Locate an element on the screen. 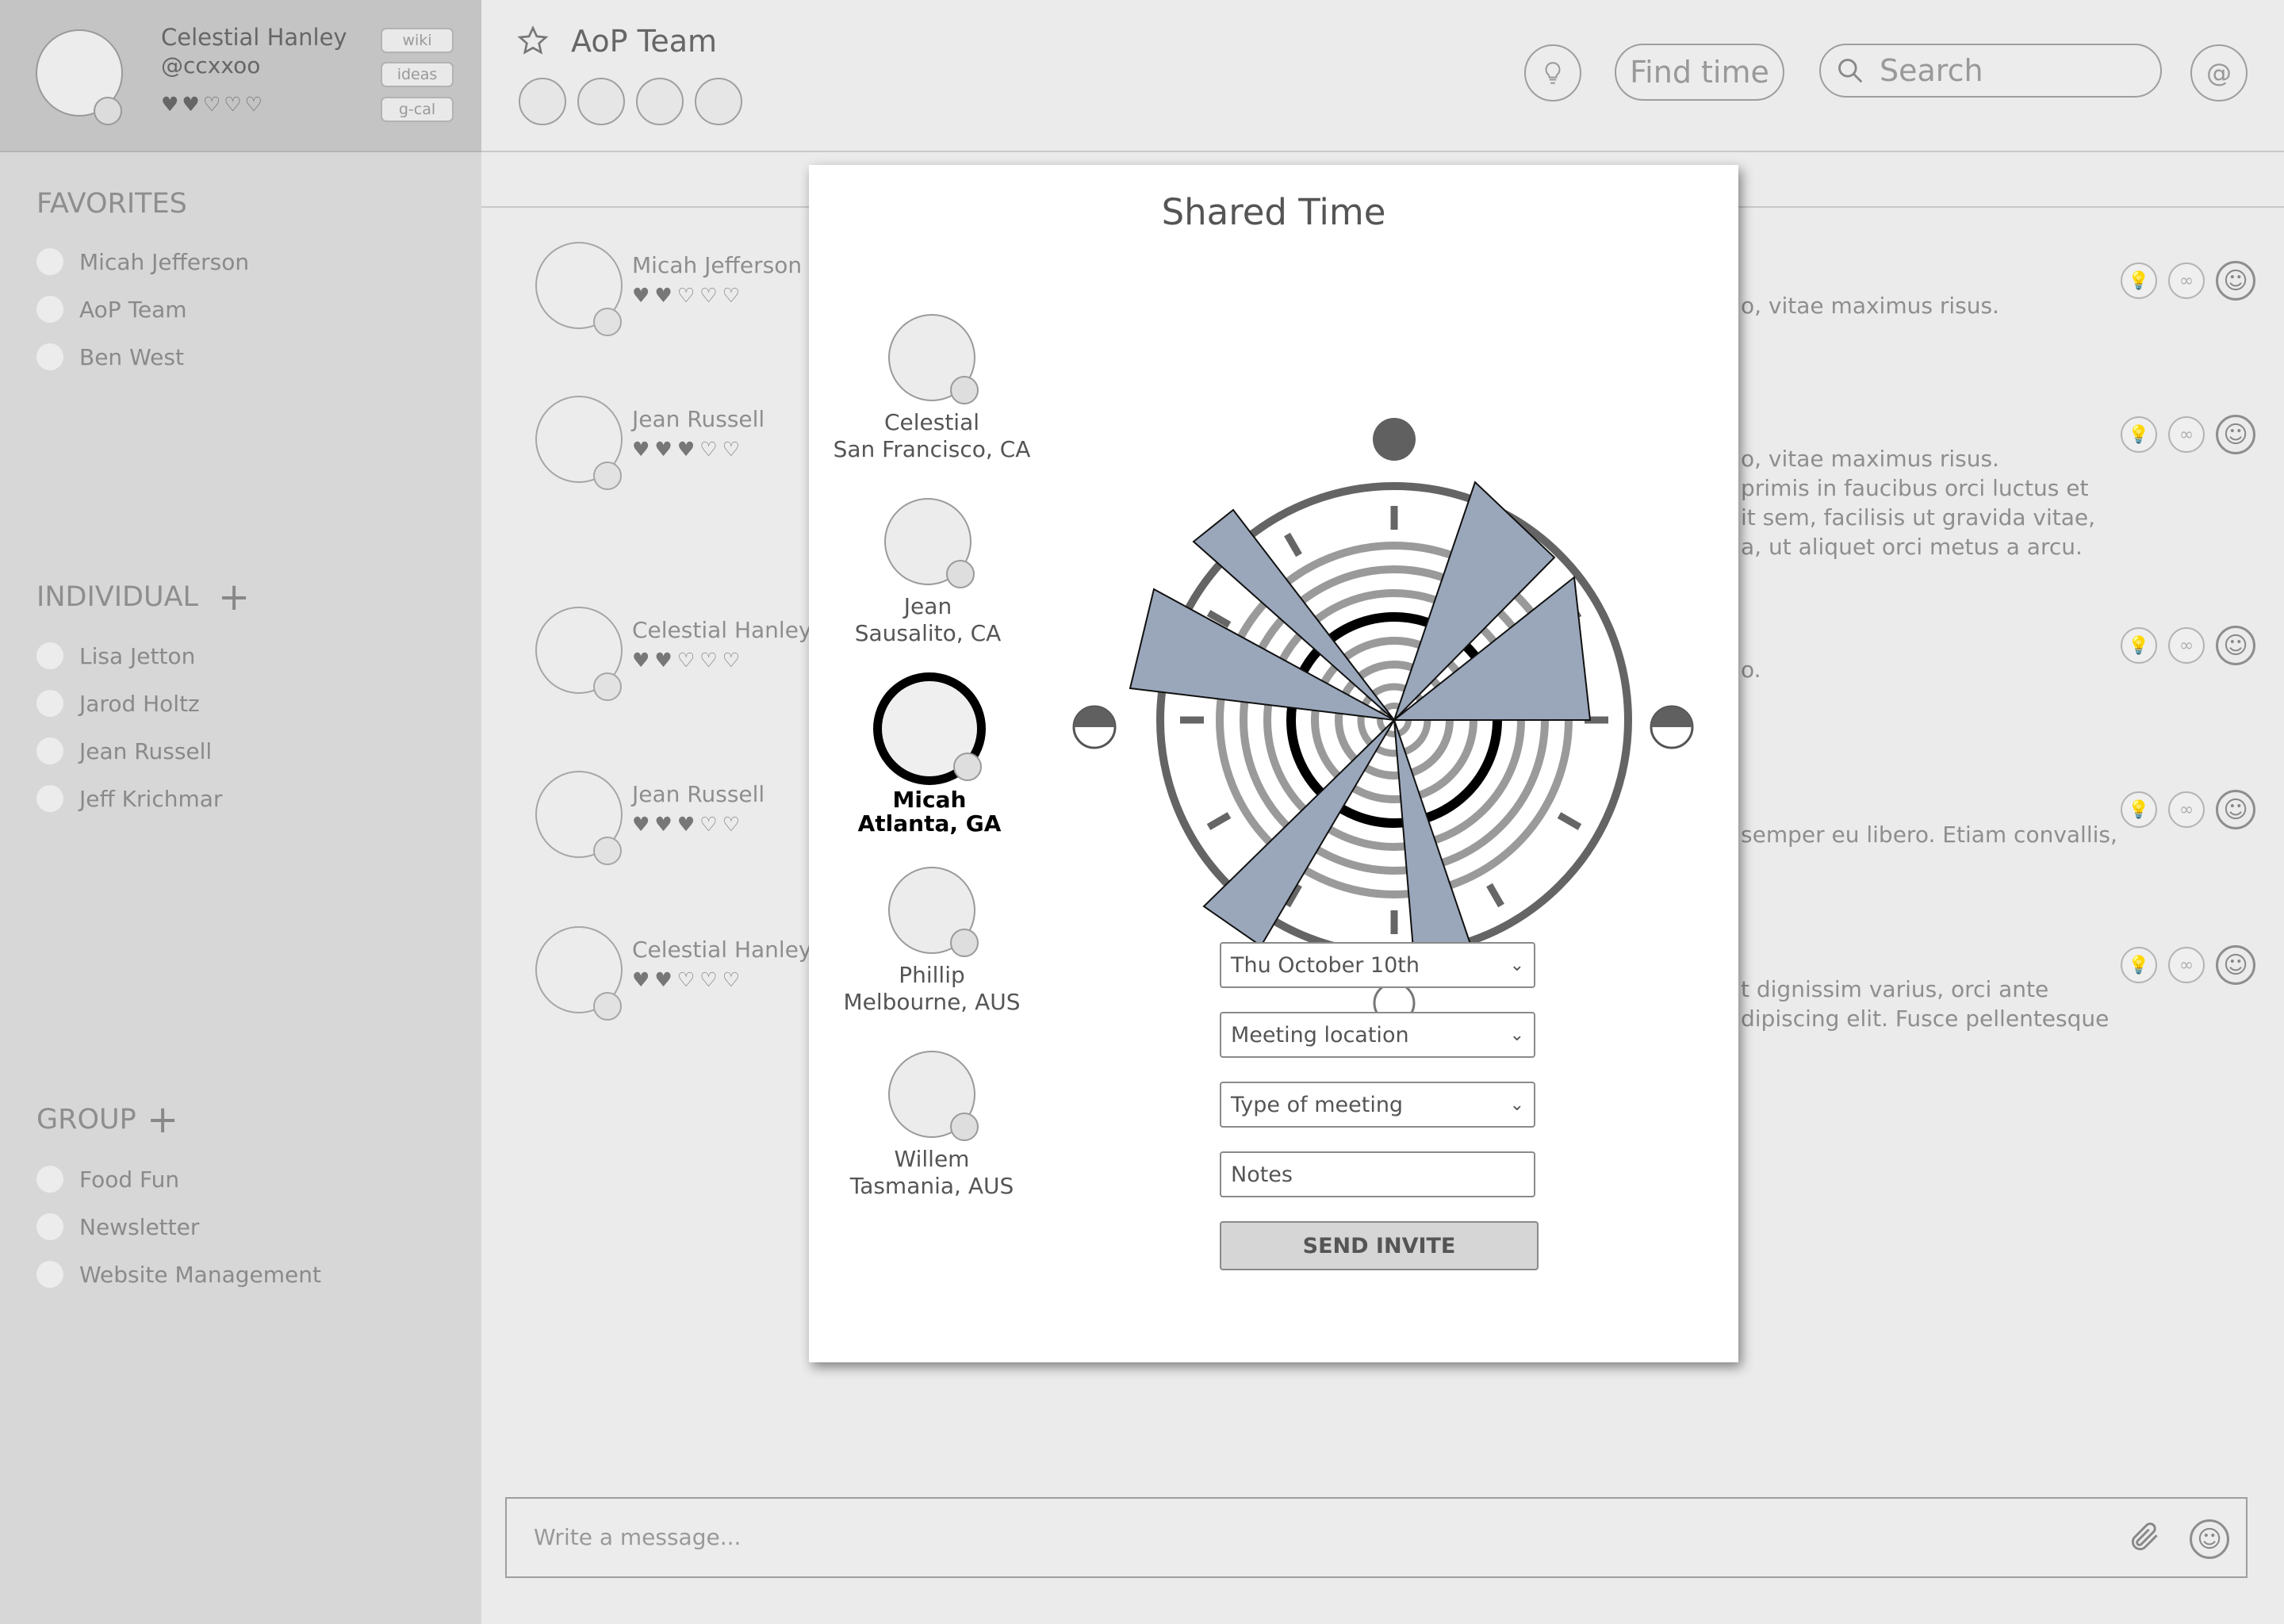 This screenshot has height=1624, width=2284. participant-name: Micah is located at coordinates (929, 800).